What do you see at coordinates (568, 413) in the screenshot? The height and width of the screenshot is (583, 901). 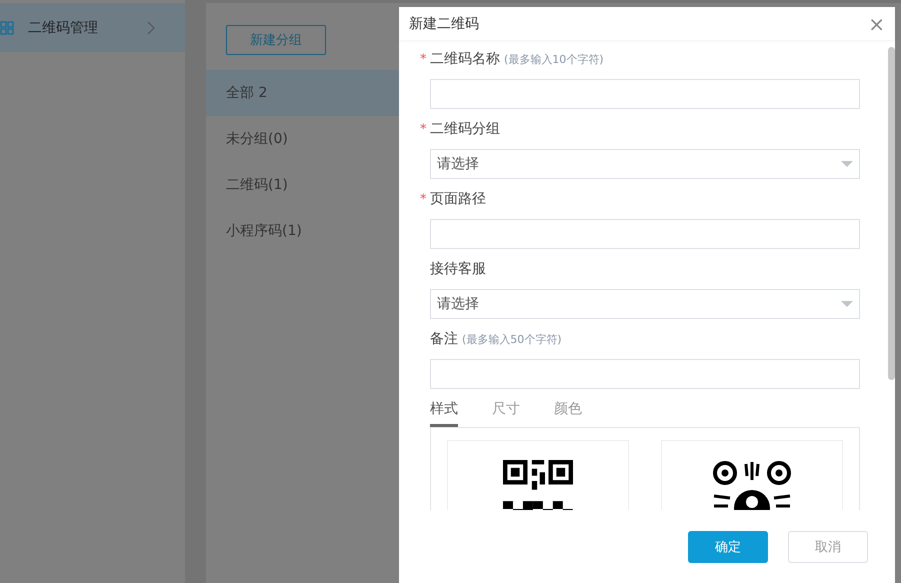 I see `tab: 颜色` at bounding box center [568, 413].